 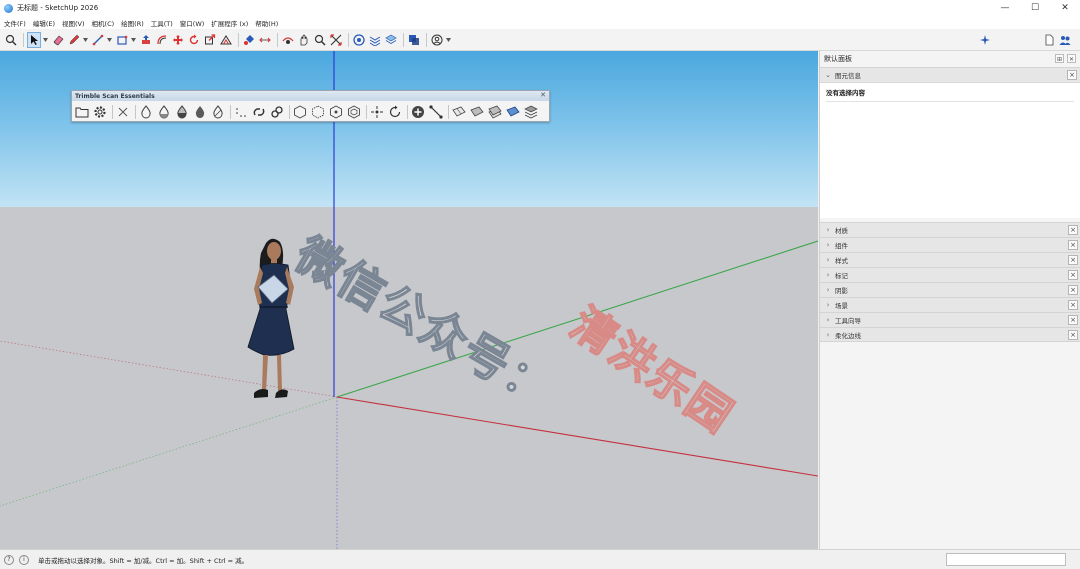 What do you see at coordinates (73, 23) in the screenshot?
I see `menu-view: 视图(V)` at bounding box center [73, 23].